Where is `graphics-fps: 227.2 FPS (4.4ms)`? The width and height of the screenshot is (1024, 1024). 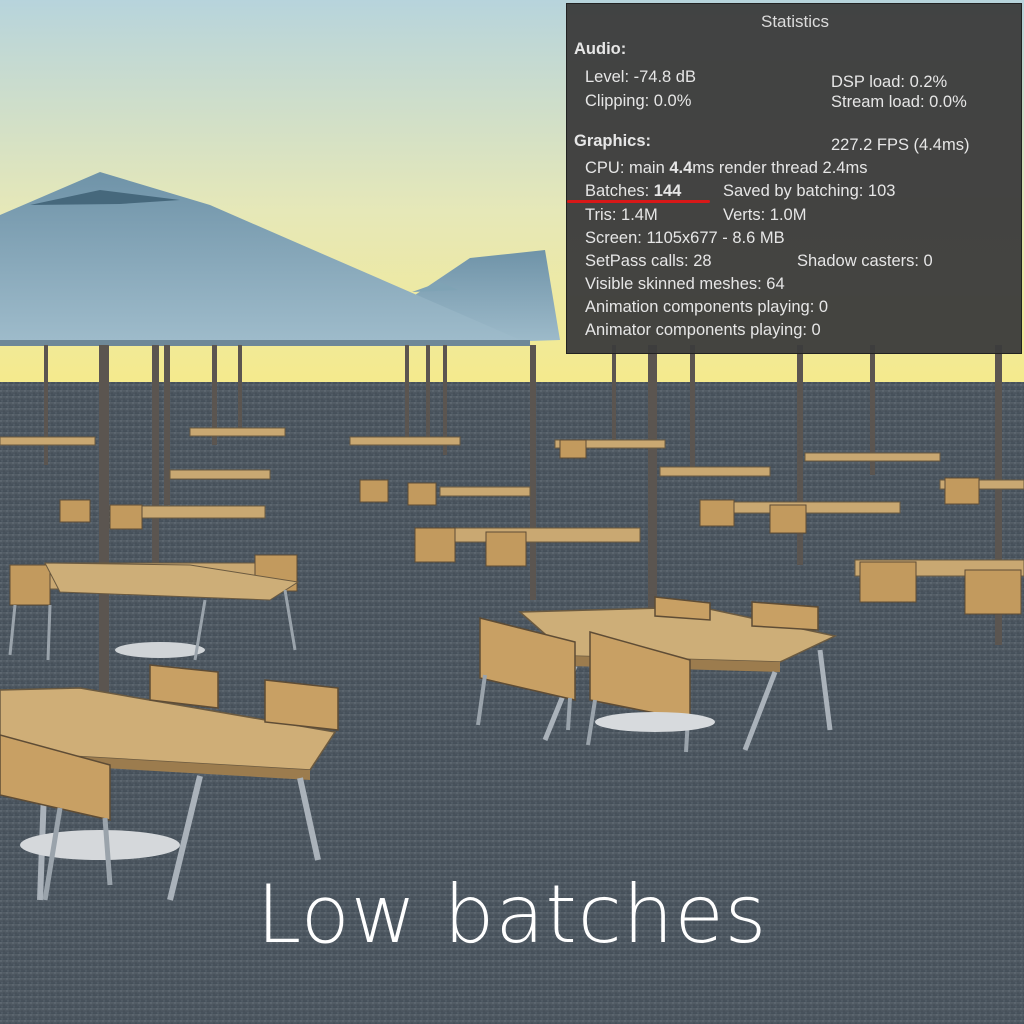
graphics-fps: 227.2 FPS (4.4ms) is located at coordinates (900, 145).